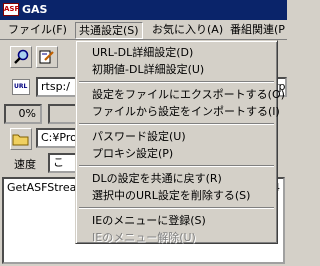 This screenshot has width=320, height=266. What do you see at coordinates (187, 30) in the screenshot?
I see `menu-favorites: お気に入り(A)` at bounding box center [187, 30].